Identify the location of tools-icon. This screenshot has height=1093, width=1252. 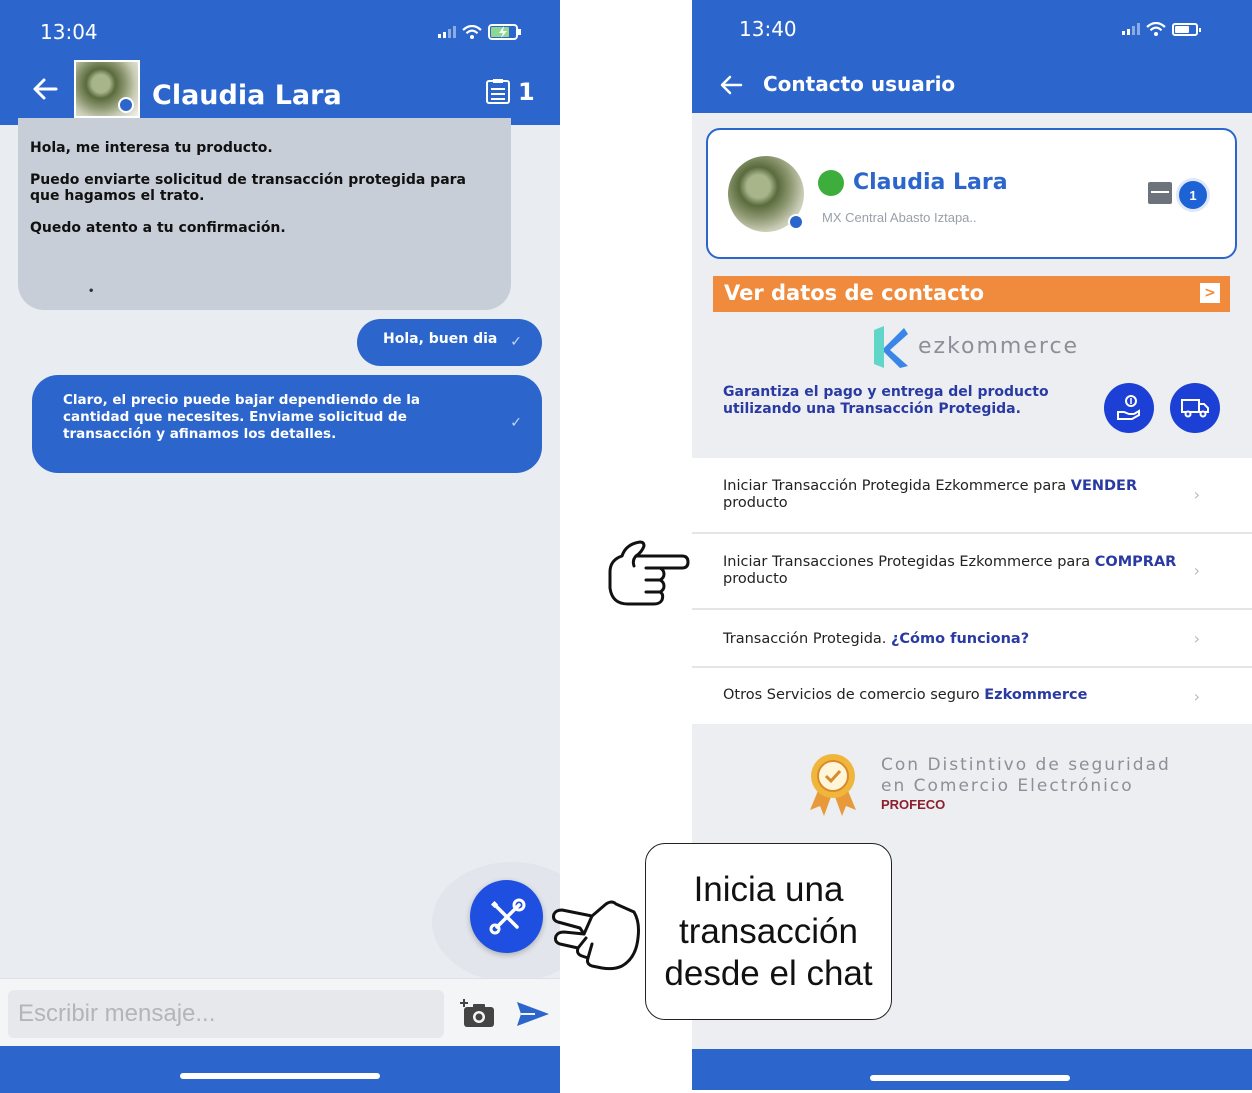
(507, 916).